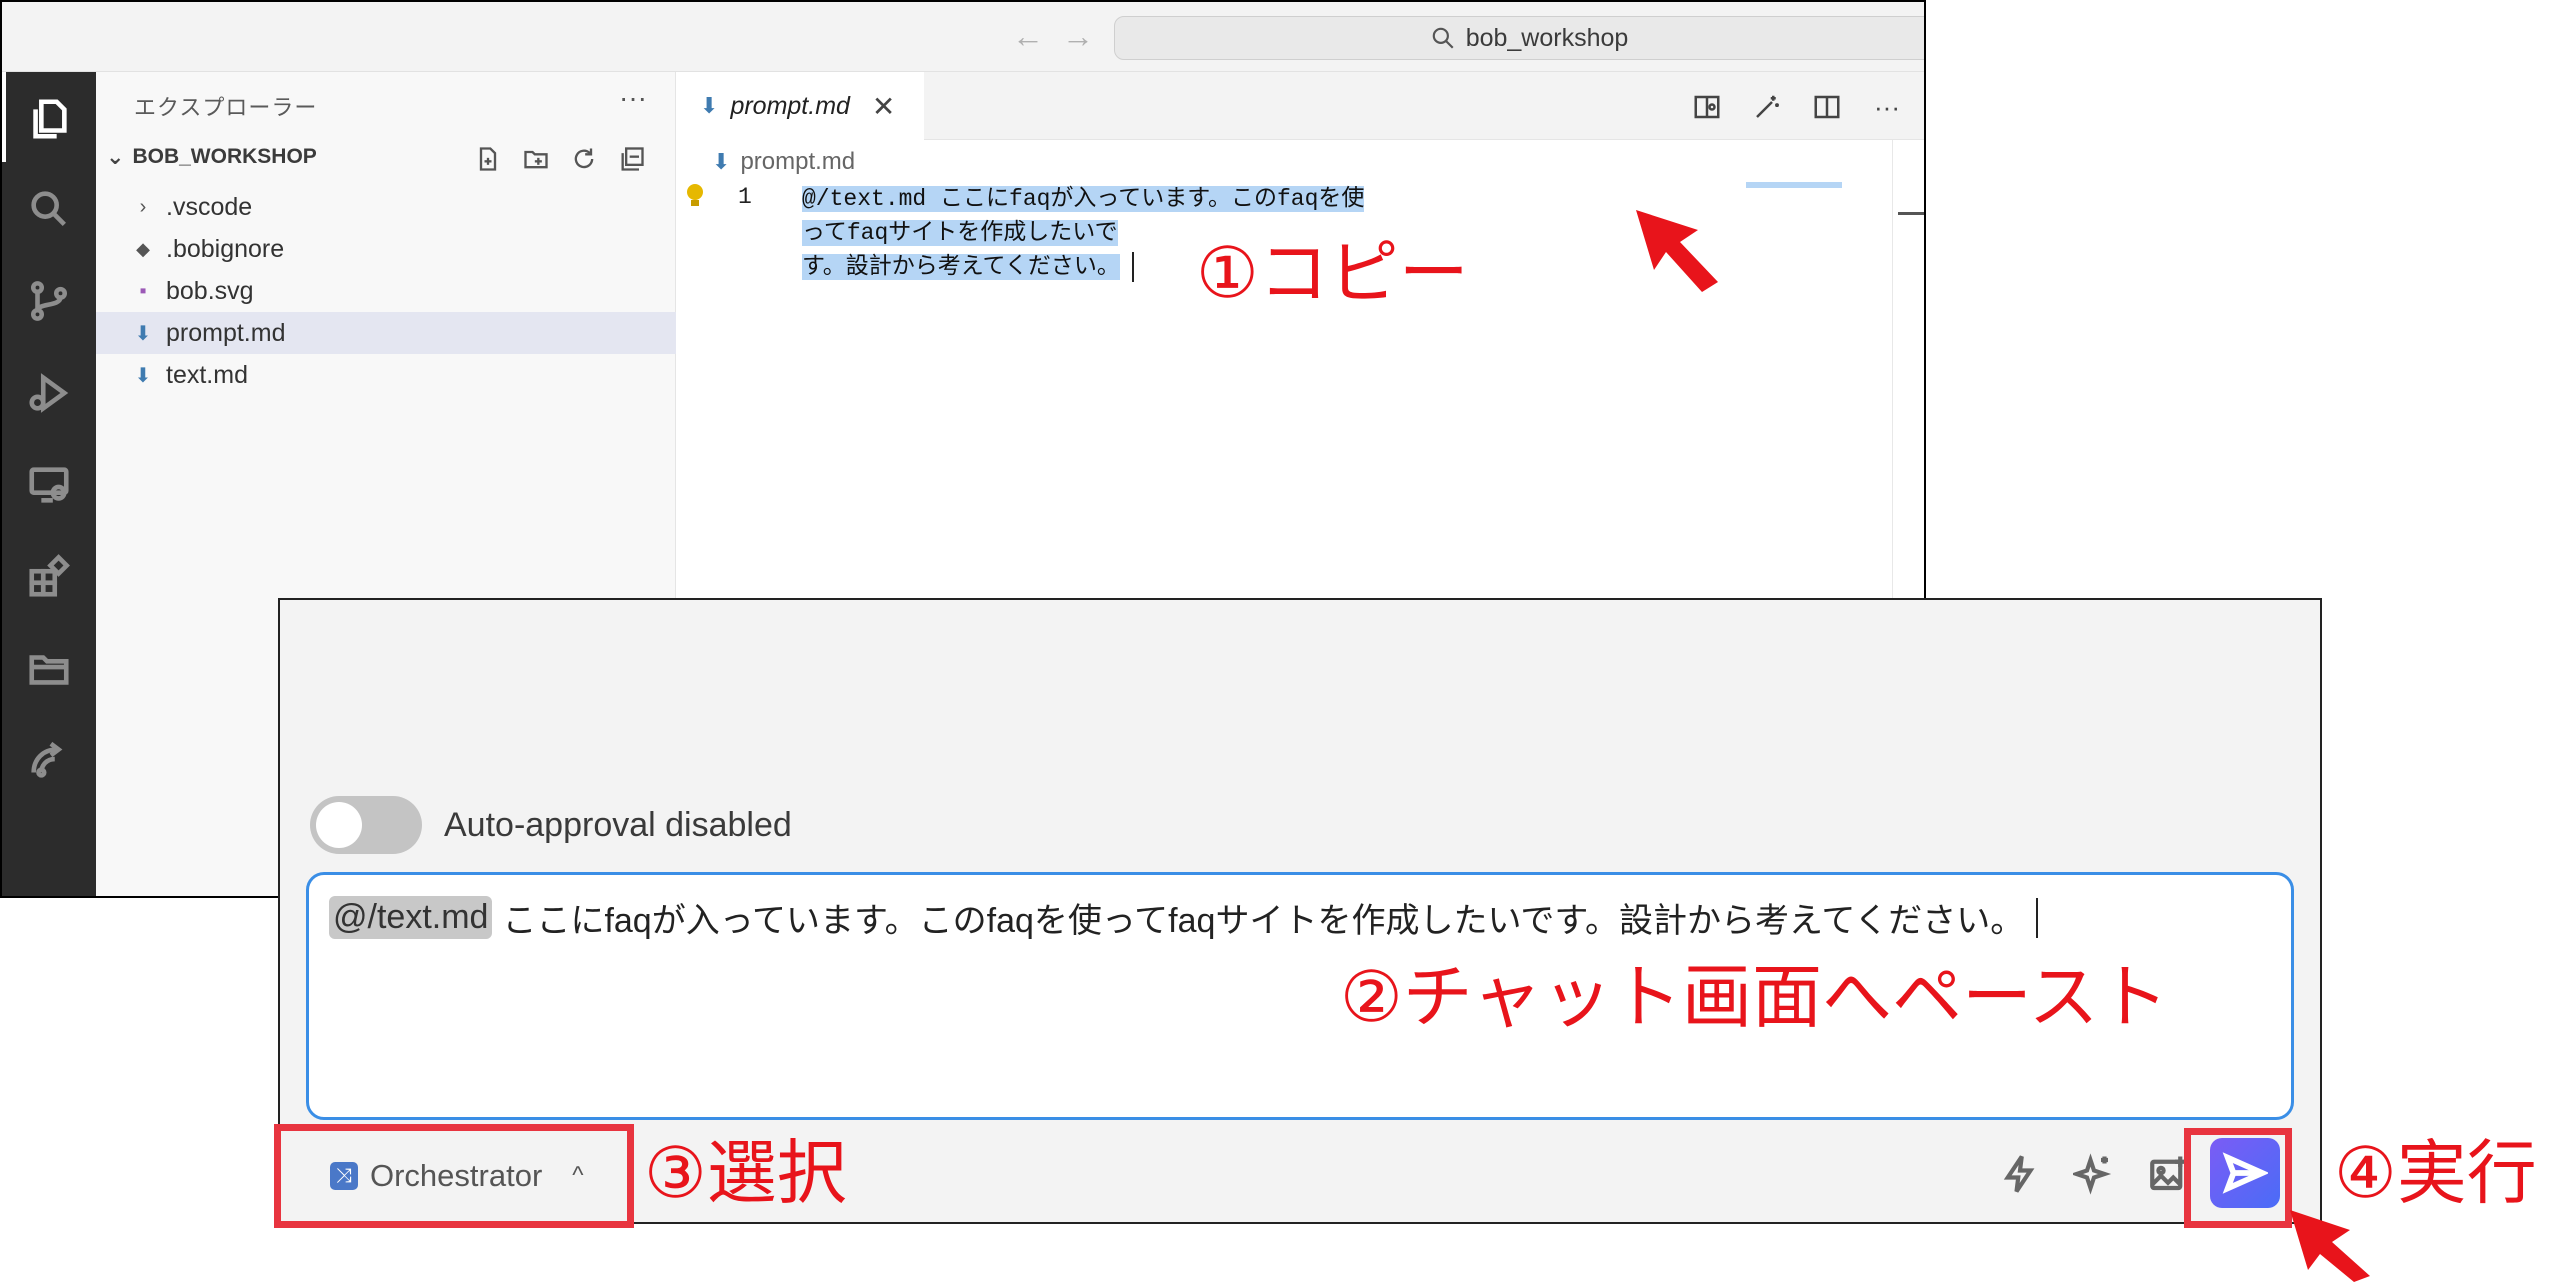 The image size is (2566, 1282). I want to click on magic-wand-icon, so click(1767, 107).